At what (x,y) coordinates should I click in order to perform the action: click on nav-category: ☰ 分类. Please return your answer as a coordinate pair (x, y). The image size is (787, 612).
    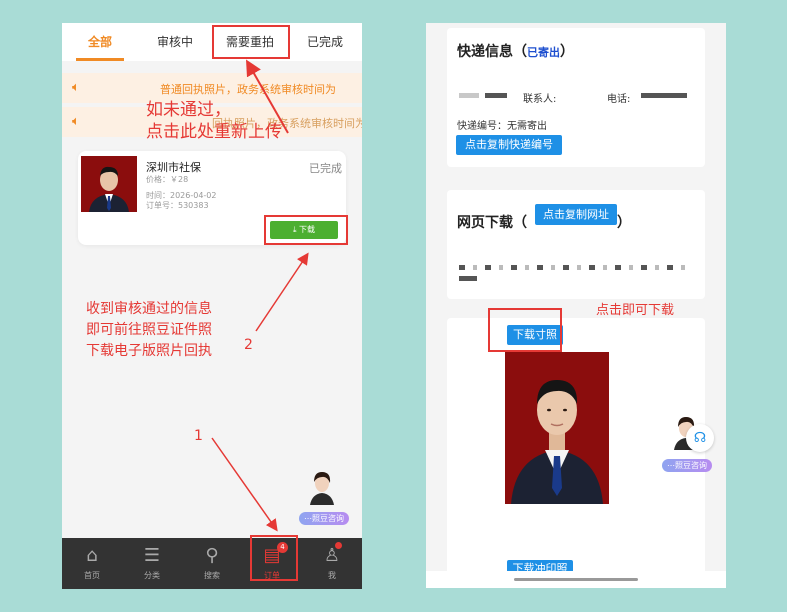
    Looking at the image, I should click on (152, 563).